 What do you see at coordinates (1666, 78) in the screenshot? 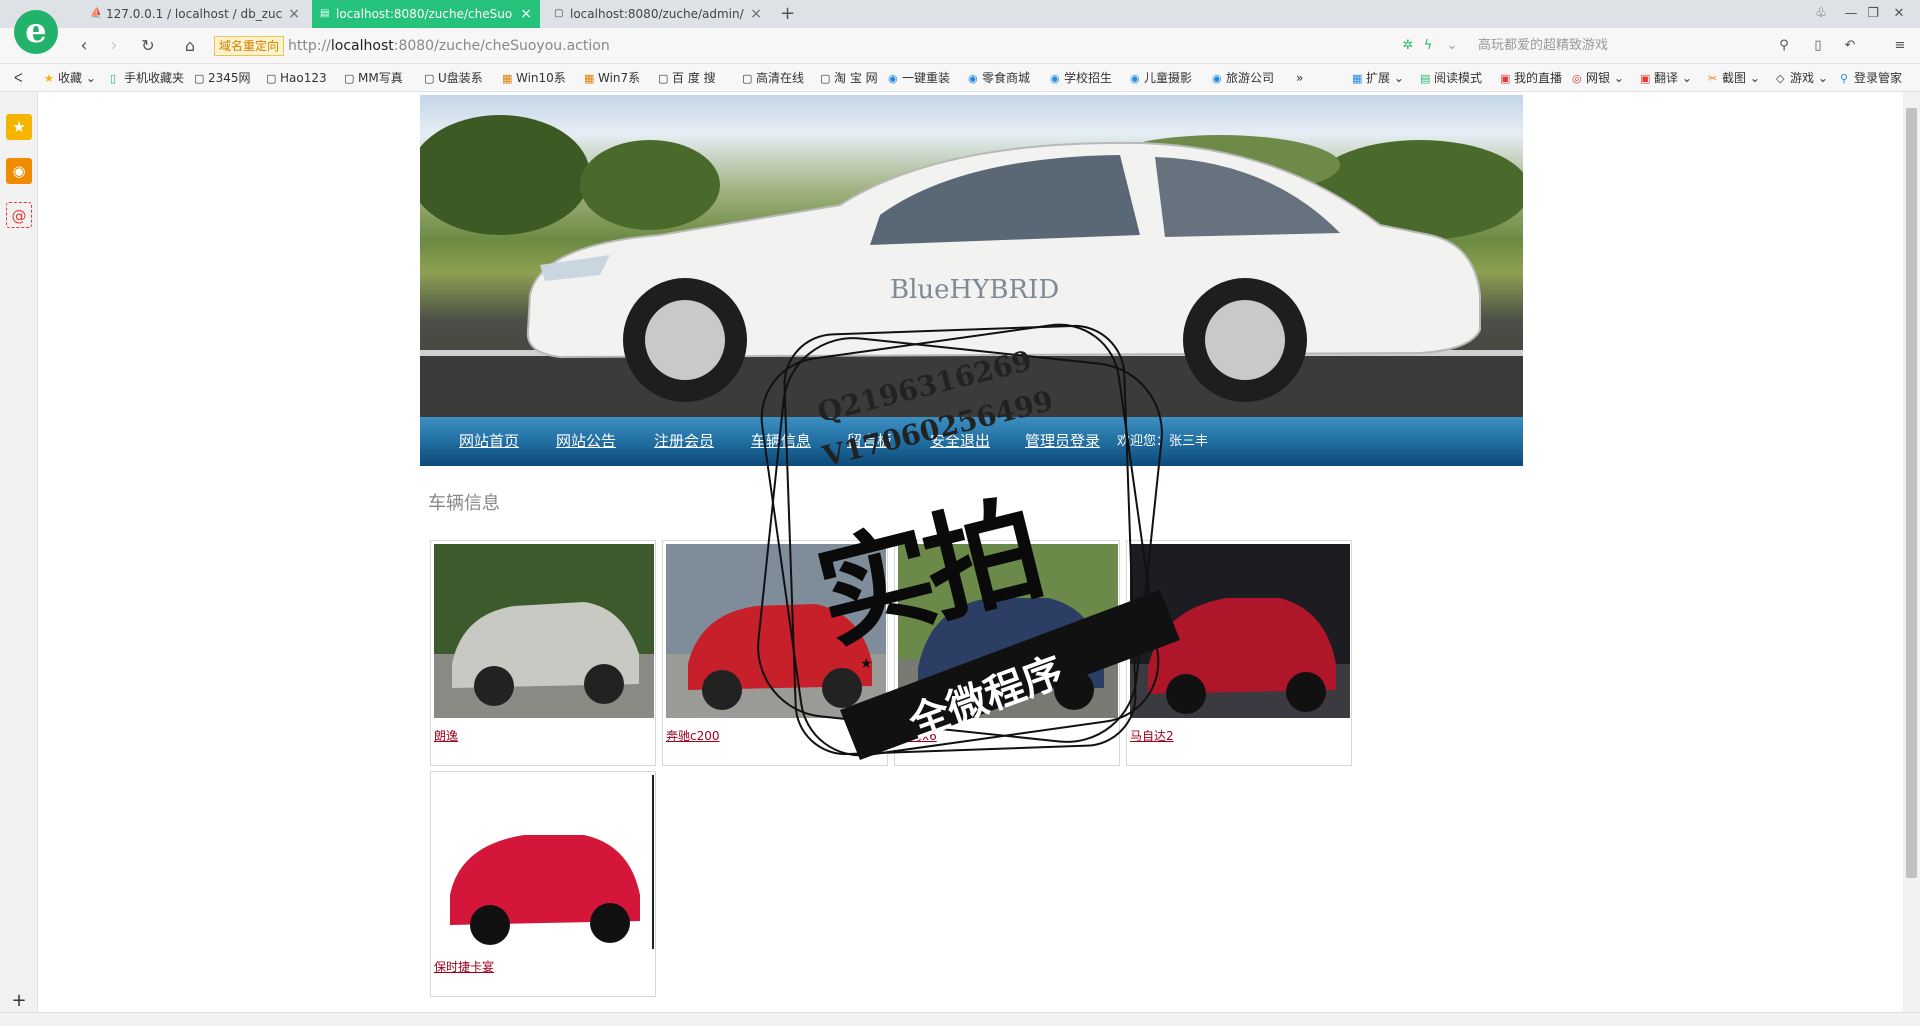
I see `tool-translate: ▣ 翻译 ⌄` at bounding box center [1666, 78].